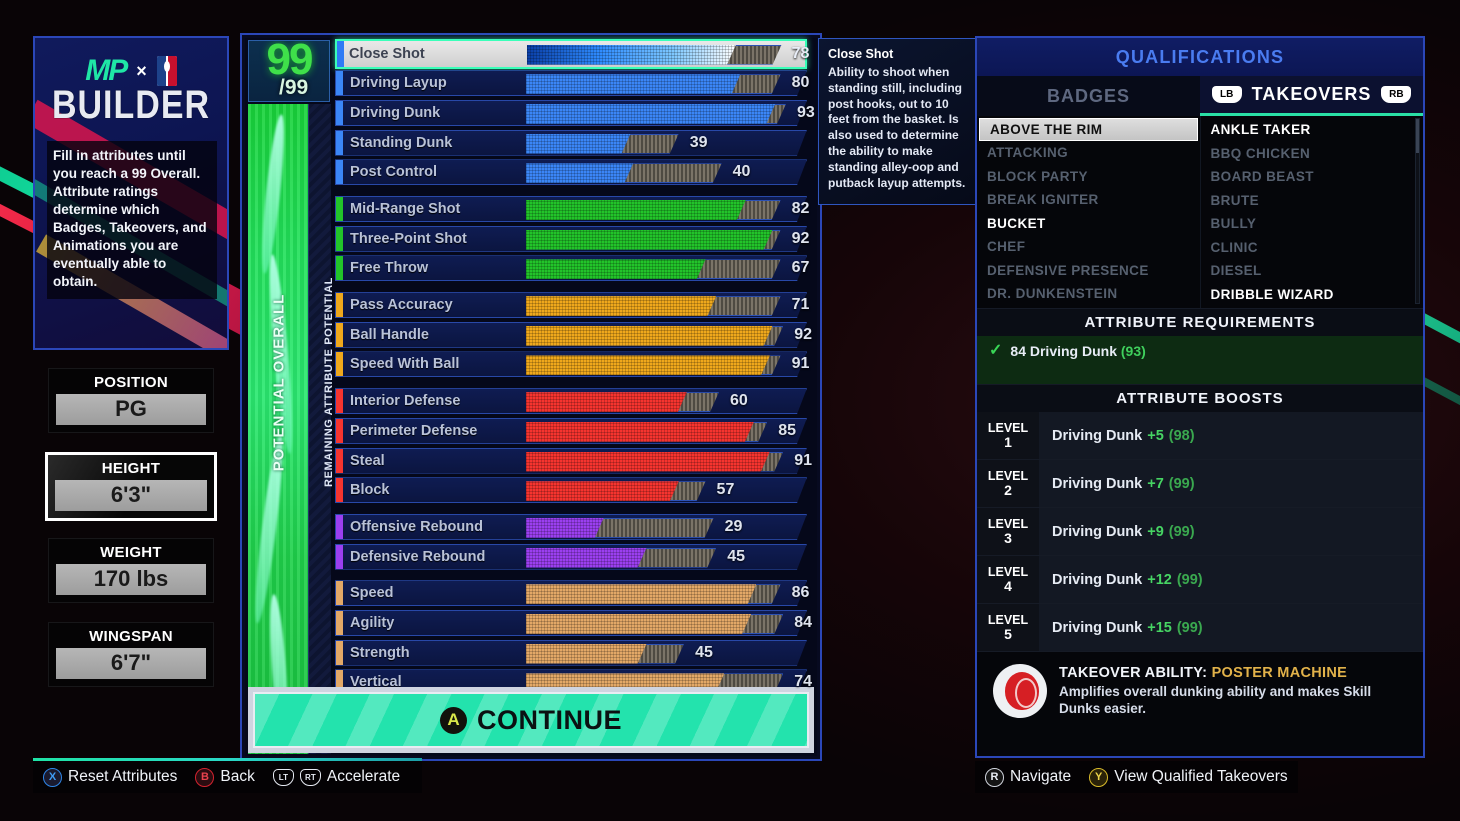 This screenshot has height=821, width=1460. I want to click on badge-item: BREAK IGNITER, so click(1088, 200).